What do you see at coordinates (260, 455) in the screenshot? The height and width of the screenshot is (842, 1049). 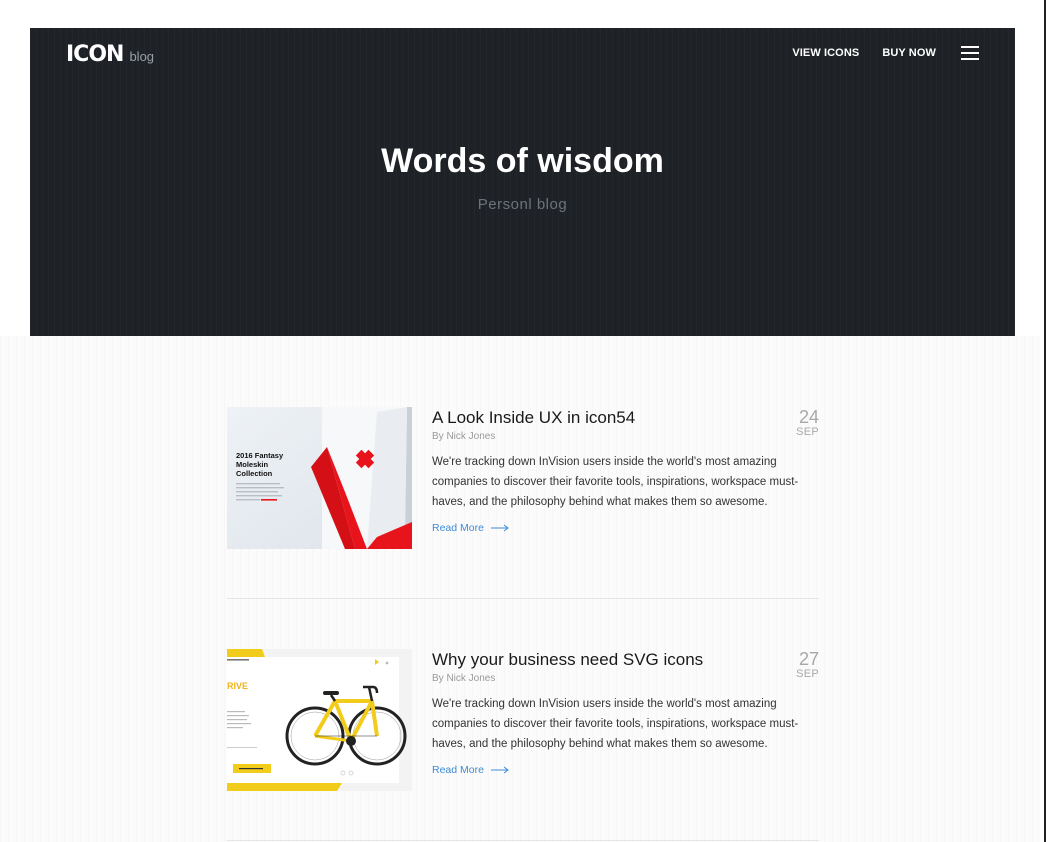 I see `thumb-title-line-1: 2016 Fantasy` at bounding box center [260, 455].